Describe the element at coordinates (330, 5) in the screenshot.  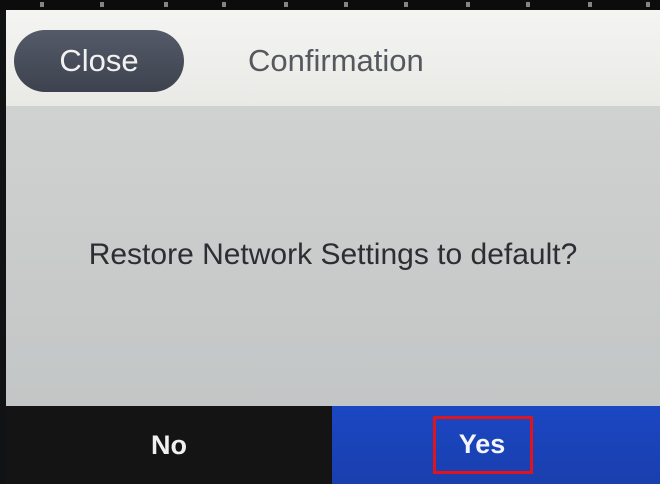
I see `screen-top-border` at that location.